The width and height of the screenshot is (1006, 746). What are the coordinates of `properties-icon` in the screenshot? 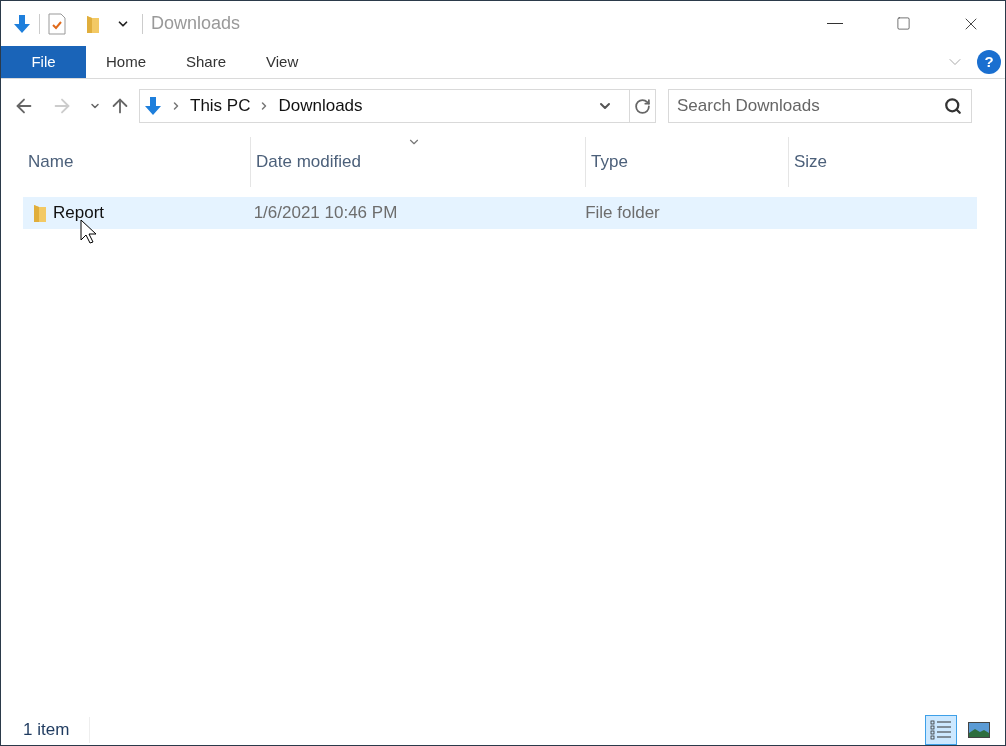 It's located at (57, 23).